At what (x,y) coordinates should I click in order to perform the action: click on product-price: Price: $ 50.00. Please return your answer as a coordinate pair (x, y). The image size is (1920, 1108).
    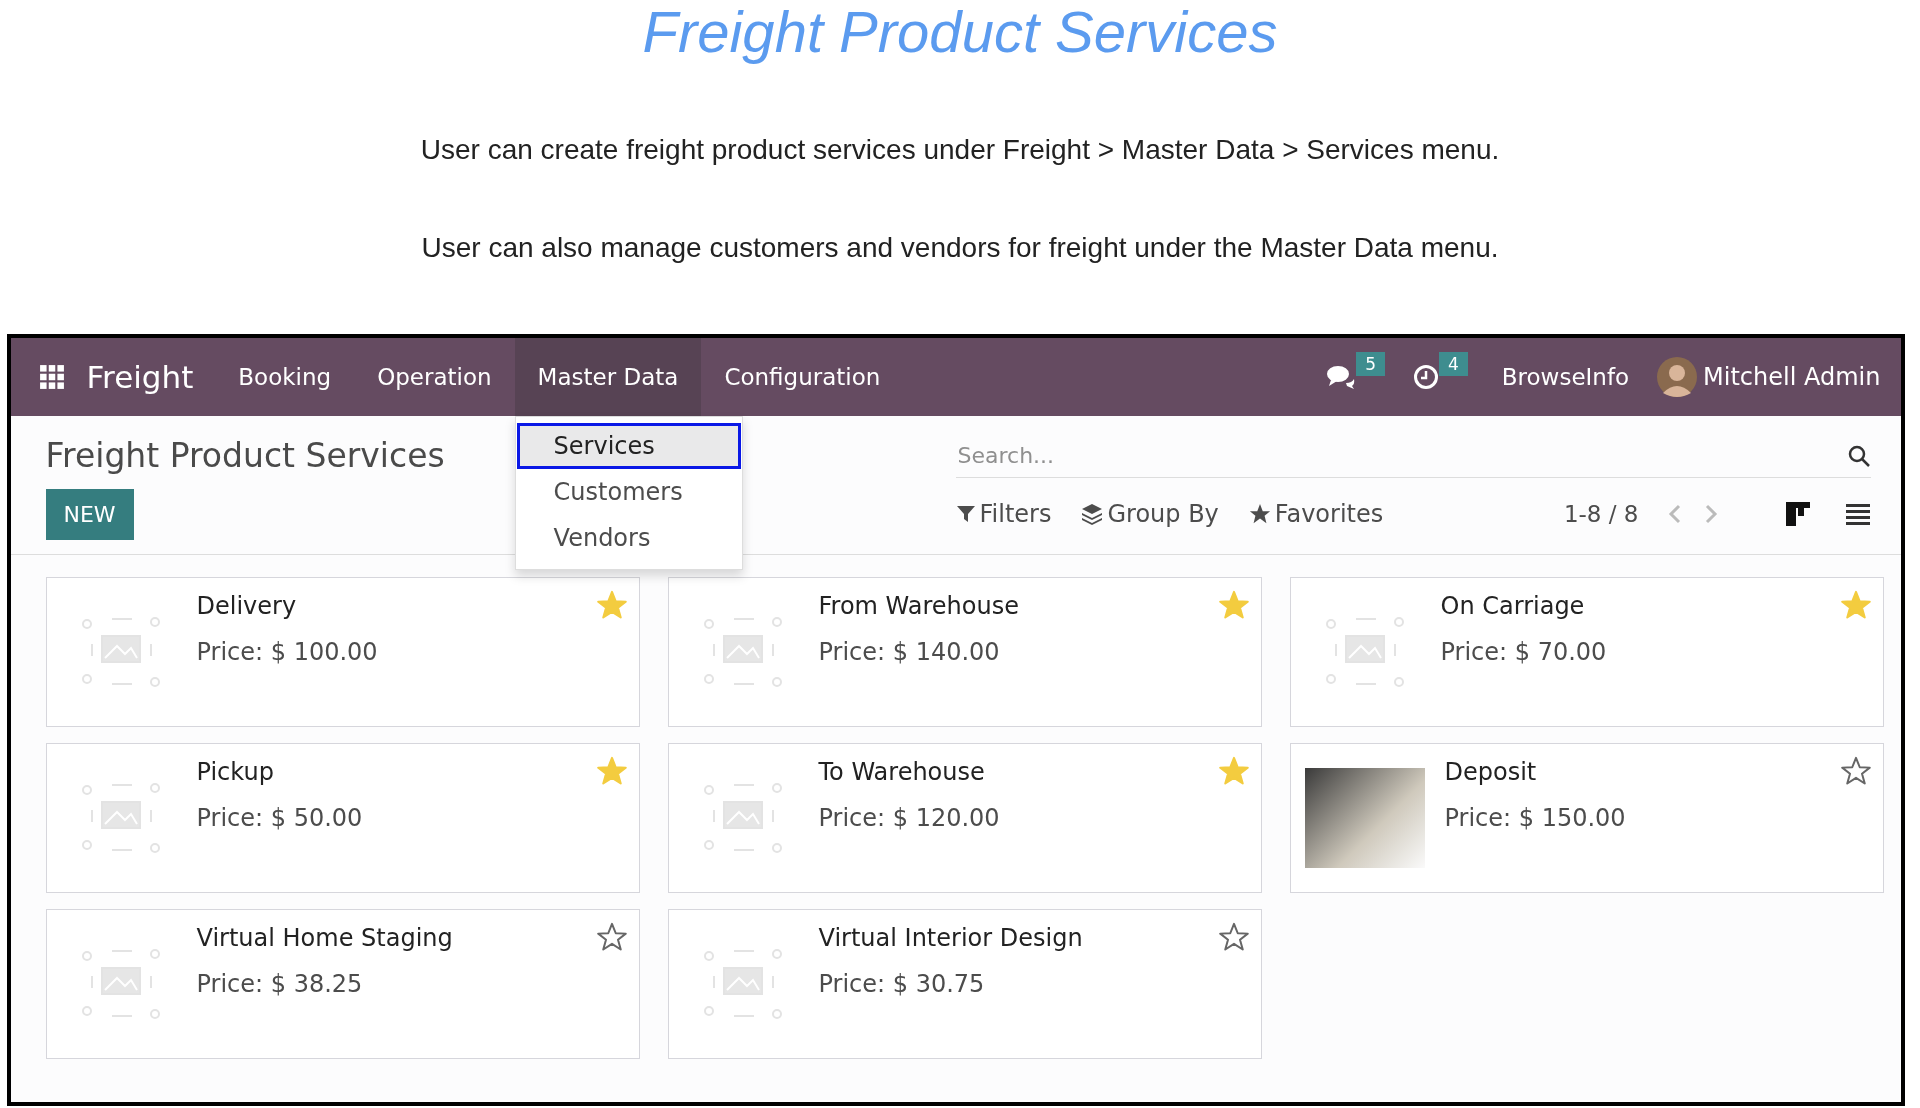
    Looking at the image, I should click on (280, 818).